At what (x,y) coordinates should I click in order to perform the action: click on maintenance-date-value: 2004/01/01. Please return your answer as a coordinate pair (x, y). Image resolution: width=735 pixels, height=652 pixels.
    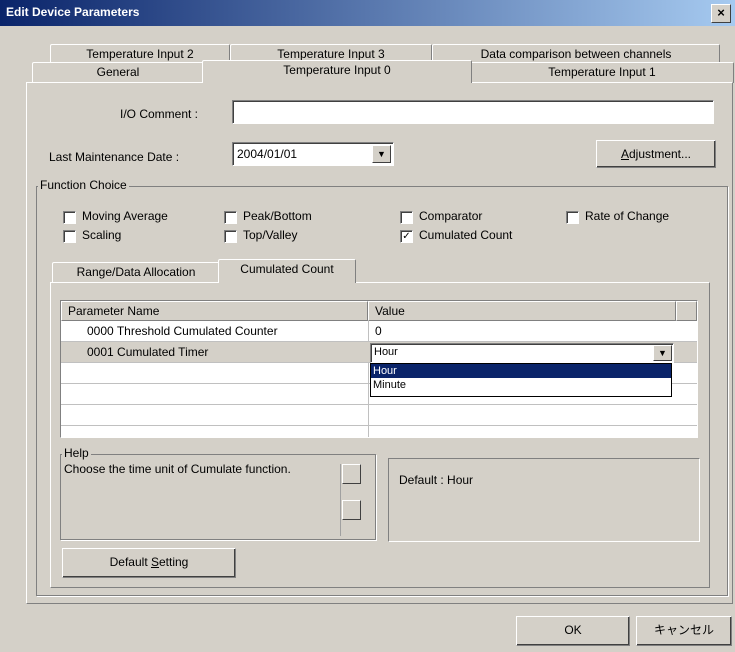
    Looking at the image, I should click on (267, 154).